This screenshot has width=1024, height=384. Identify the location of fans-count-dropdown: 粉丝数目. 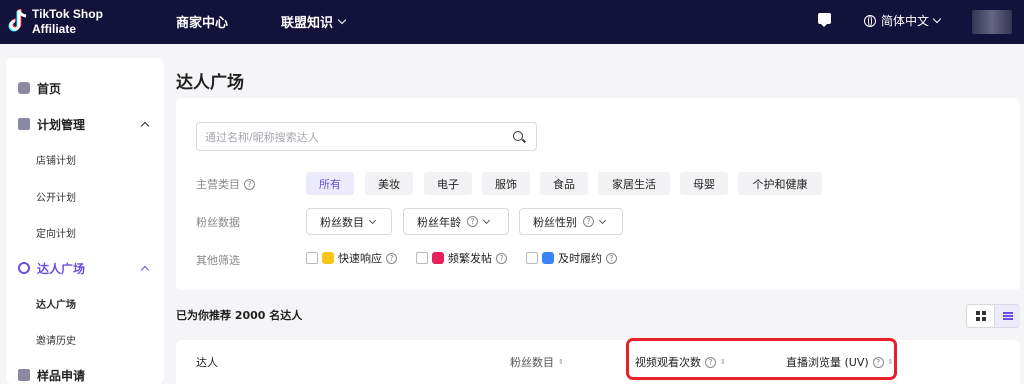
(349, 221).